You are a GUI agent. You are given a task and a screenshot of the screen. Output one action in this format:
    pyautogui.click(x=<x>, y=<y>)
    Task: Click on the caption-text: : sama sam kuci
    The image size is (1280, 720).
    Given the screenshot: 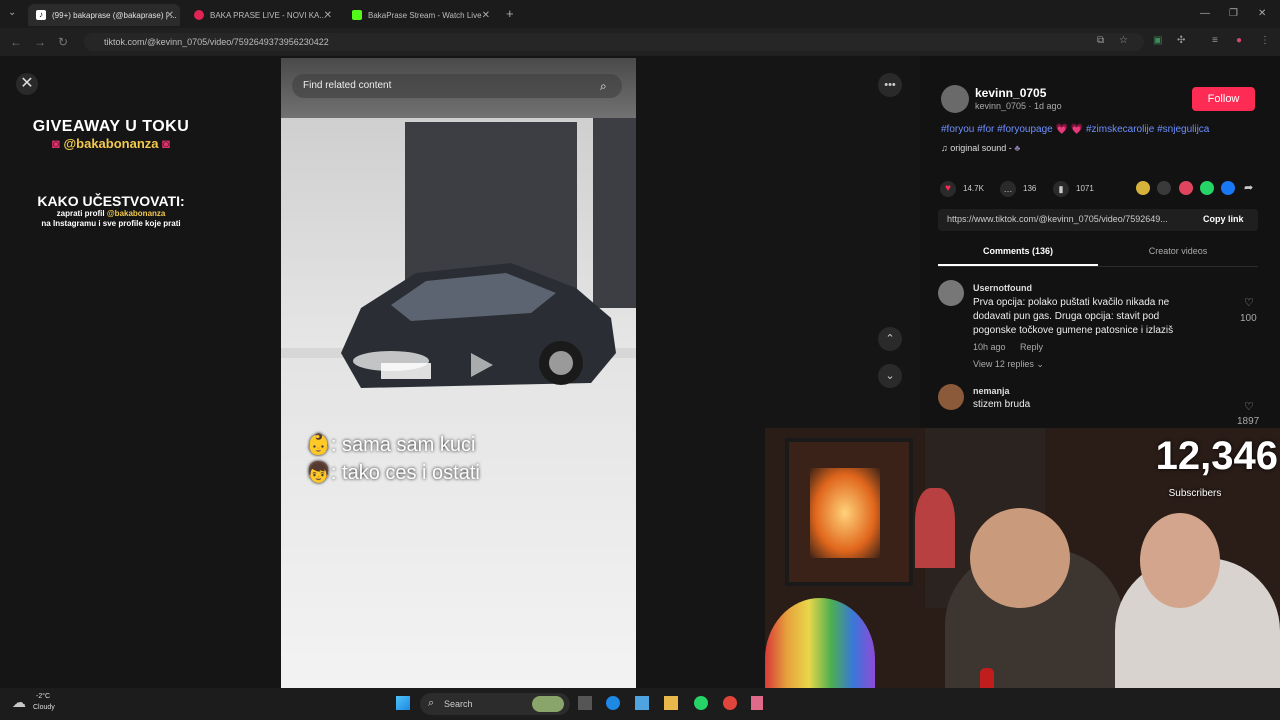 What is the action you would take?
    pyautogui.click(x=403, y=445)
    